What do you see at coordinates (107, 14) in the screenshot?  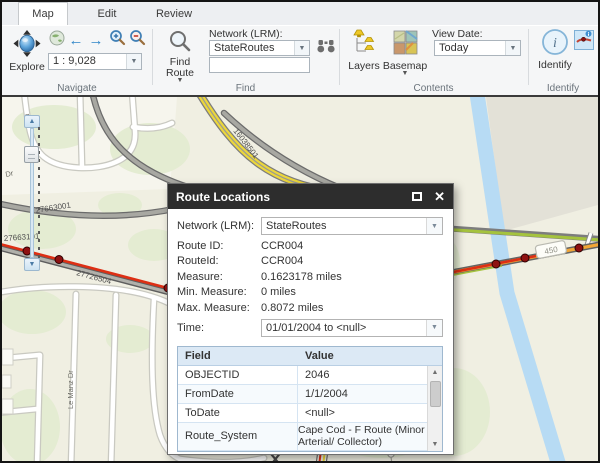 I see `tab-edit: Edit` at bounding box center [107, 14].